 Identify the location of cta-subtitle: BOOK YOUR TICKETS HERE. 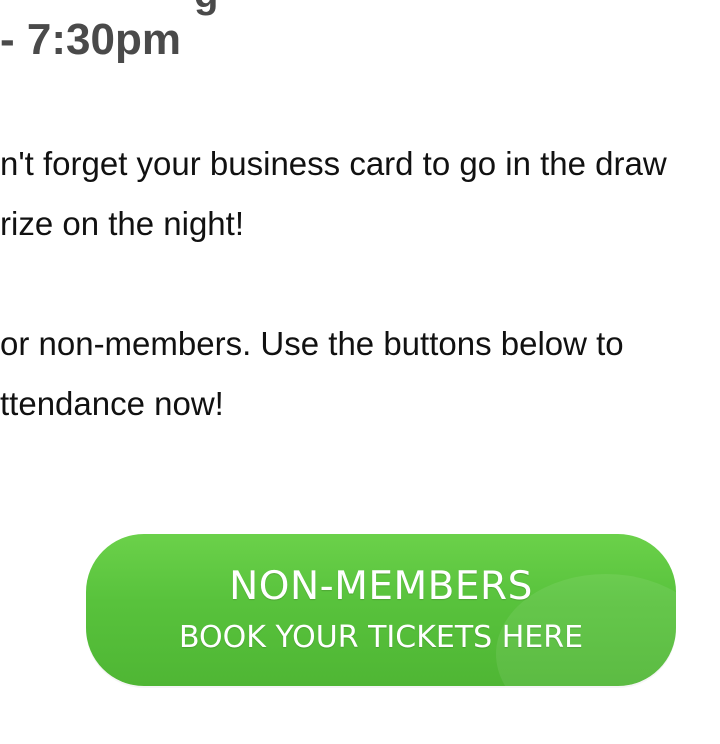
(381, 637).